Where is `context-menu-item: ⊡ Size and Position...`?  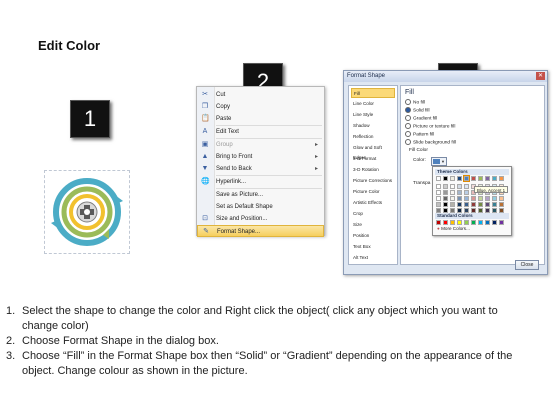 context-menu-item: ⊡ Size and Position... is located at coordinates (260, 219).